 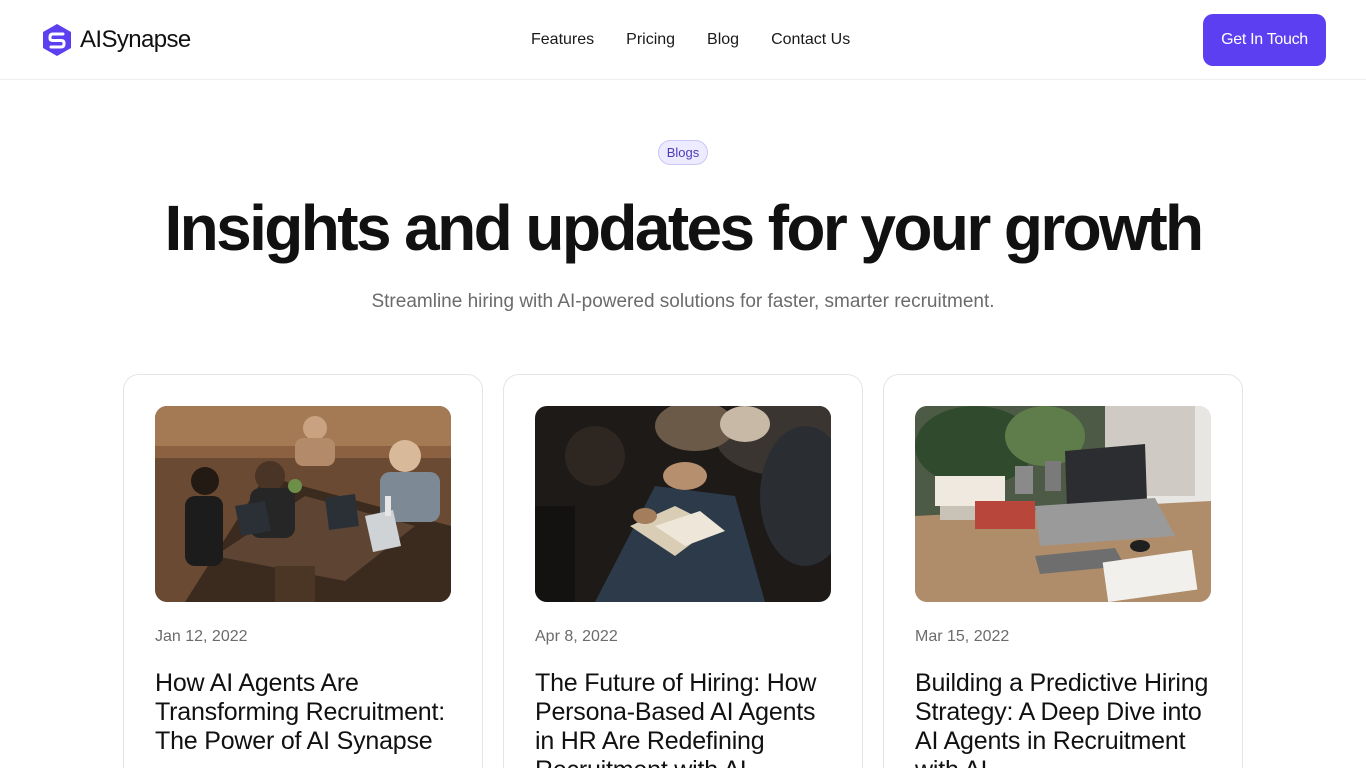 What do you see at coordinates (962, 636) in the screenshot?
I see `blog-card-date: Mar 15, 2022` at bounding box center [962, 636].